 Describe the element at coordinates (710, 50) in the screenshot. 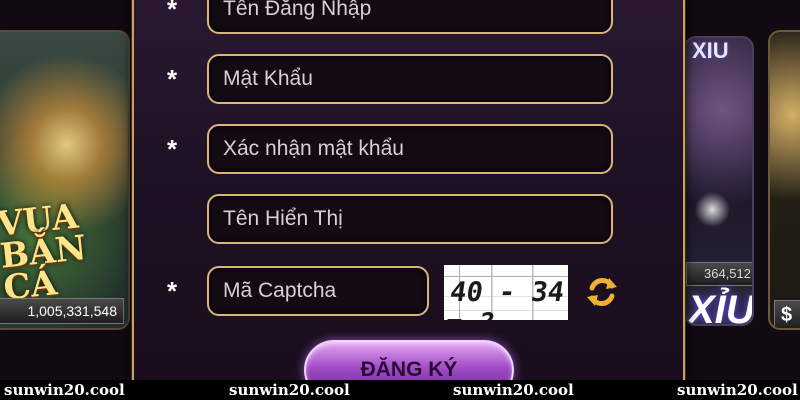

I see `game-tile-top-text: XIU` at that location.